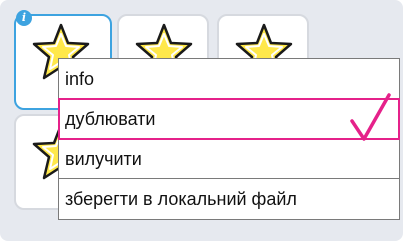 Image resolution: width=403 pixels, height=241 pixels. Describe the element at coordinates (370, 117) in the screenshot. I see `checkmark-icon` at that location.